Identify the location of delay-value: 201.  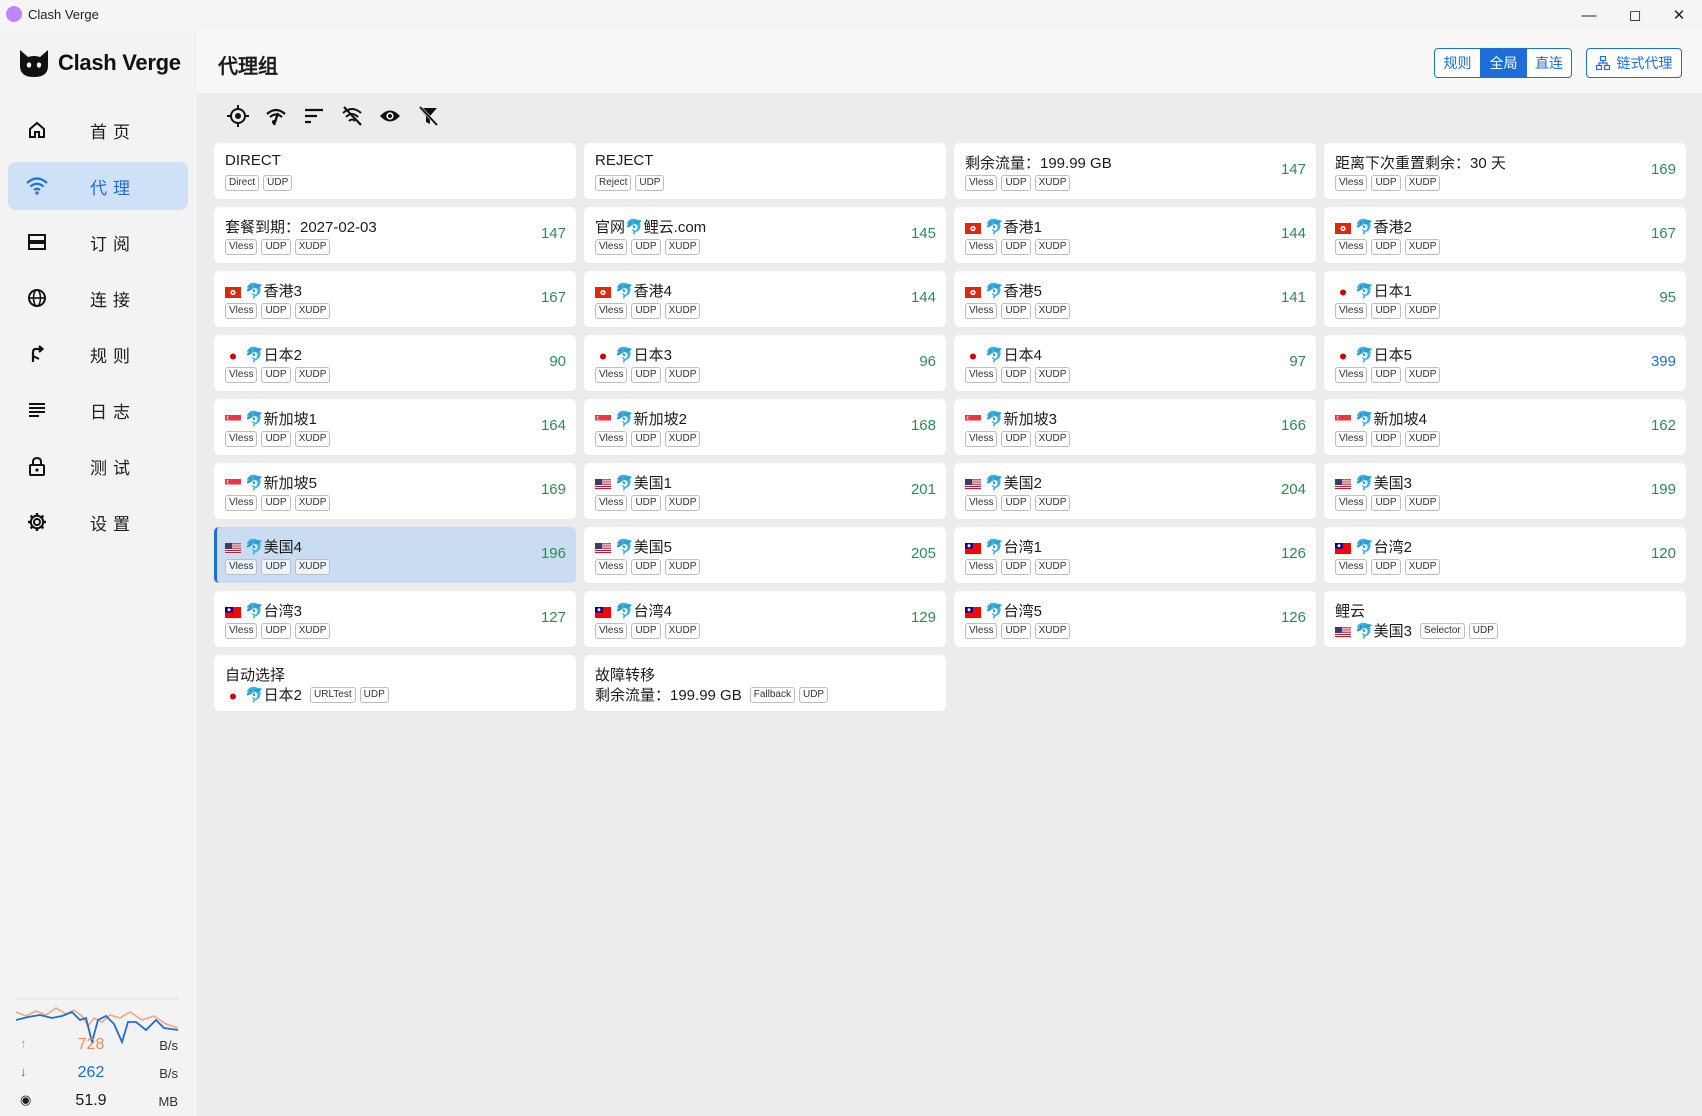
(923, 489).